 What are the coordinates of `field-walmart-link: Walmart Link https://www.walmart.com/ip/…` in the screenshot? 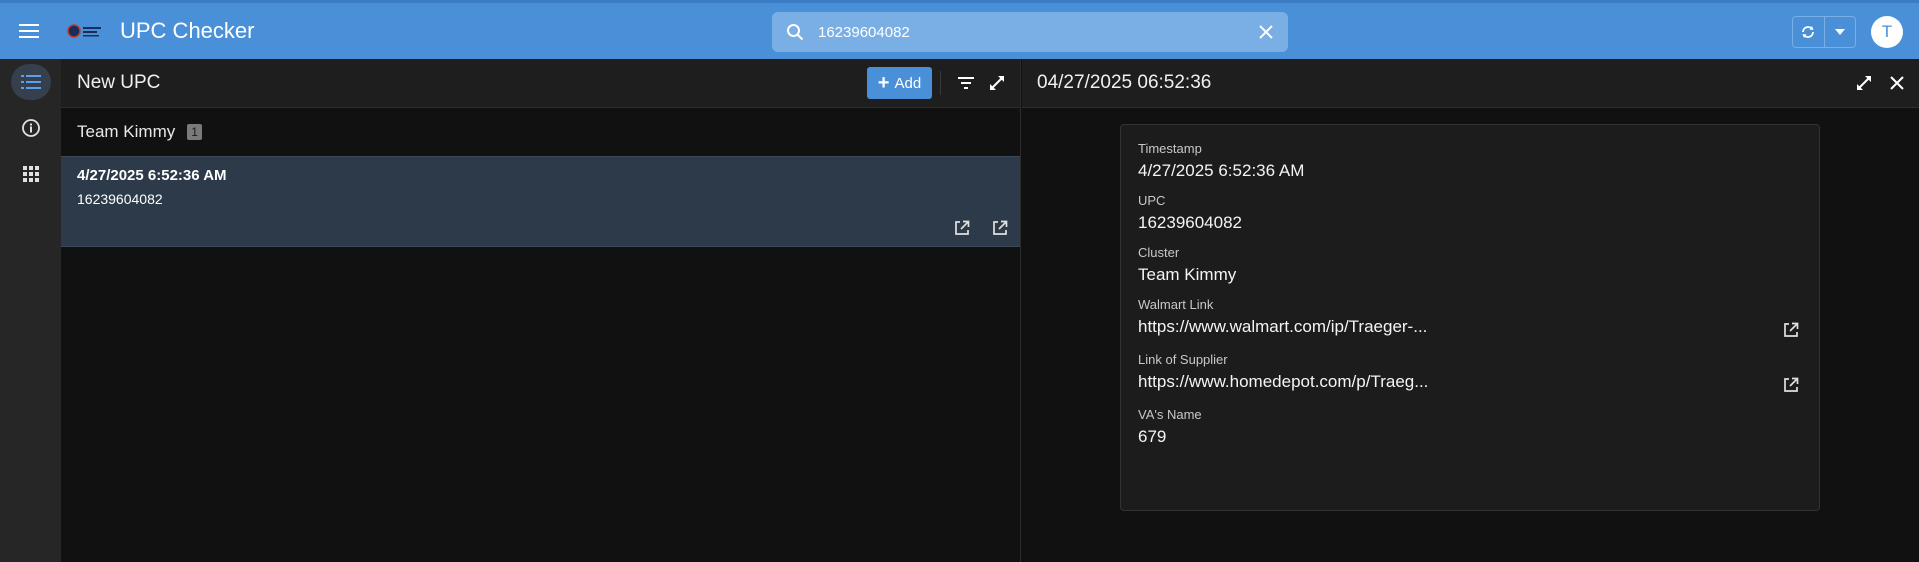 It's located at (1470, 317).